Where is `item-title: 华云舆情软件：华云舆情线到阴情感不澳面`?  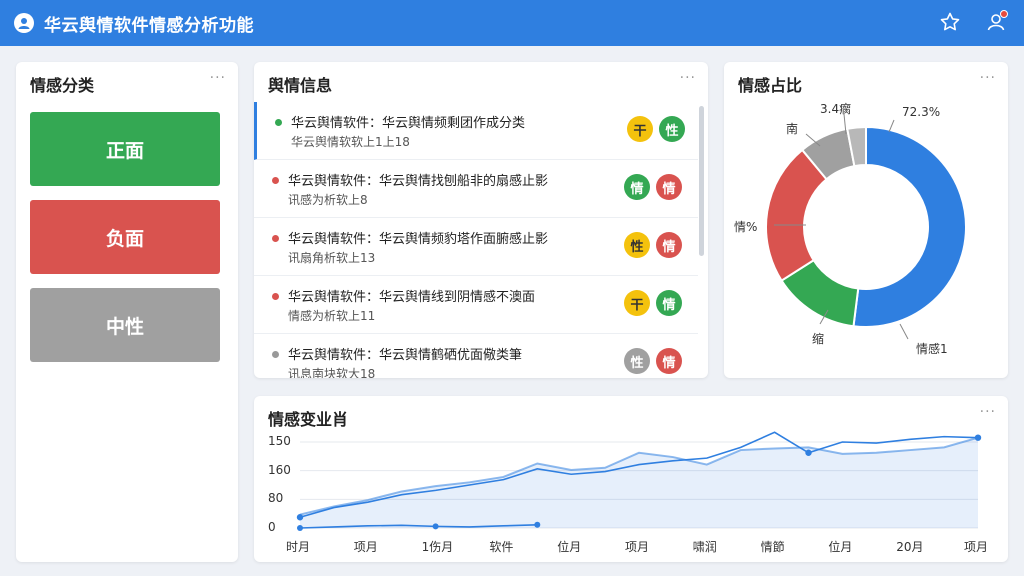 item-title: 华云舆情软件：华云舆情线到阴情感不澳面 is located at coordinates (412, 297).